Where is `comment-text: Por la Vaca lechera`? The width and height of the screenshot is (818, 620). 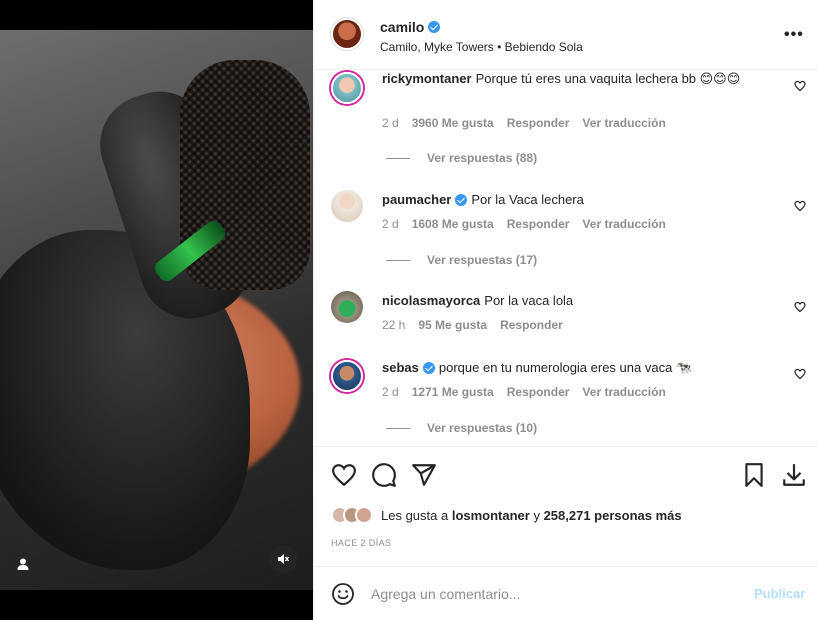
comment-text: Por la Vaca lechera is located at coordinates (527, 199).